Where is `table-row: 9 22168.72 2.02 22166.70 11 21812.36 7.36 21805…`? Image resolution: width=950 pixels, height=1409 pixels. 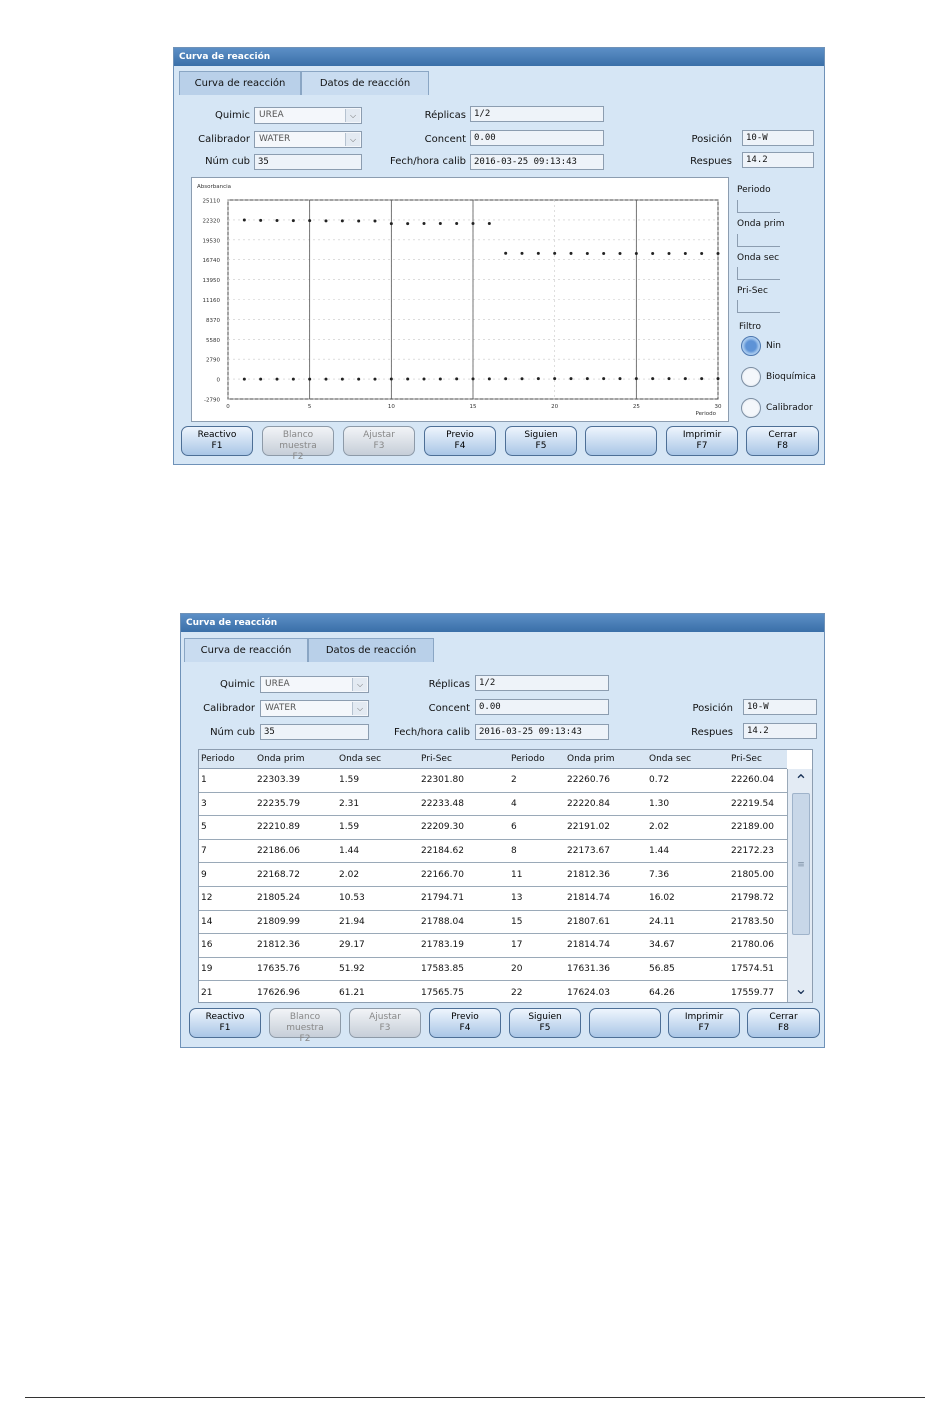
table-row: 9 22168.72 2.02 22166.70 11 21812.36 7.36 21805… is located at coordinates (493, 874).